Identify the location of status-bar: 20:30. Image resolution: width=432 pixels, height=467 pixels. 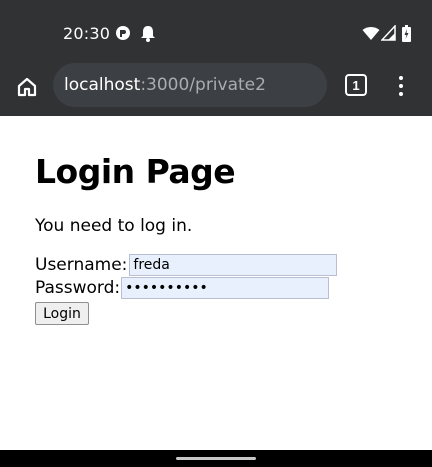
(216, 31).